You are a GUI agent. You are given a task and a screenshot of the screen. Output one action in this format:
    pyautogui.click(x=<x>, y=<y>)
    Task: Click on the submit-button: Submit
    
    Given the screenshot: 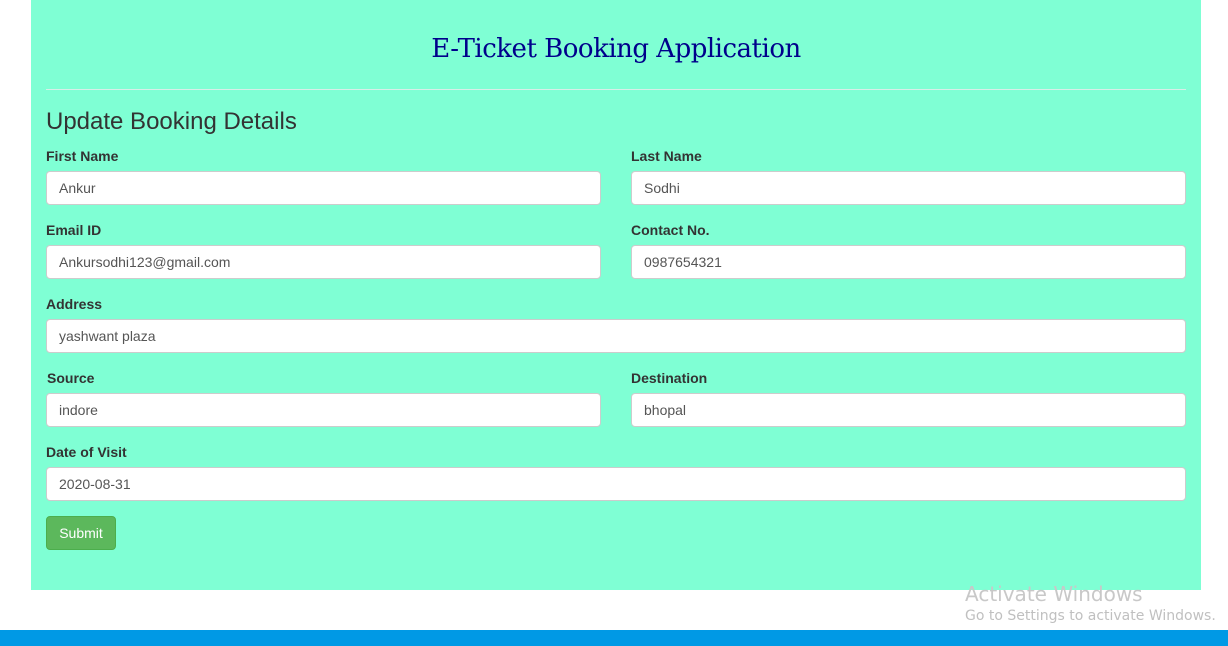 What is the action you would take?
    pyautogui.click(x=81, y=533)
    